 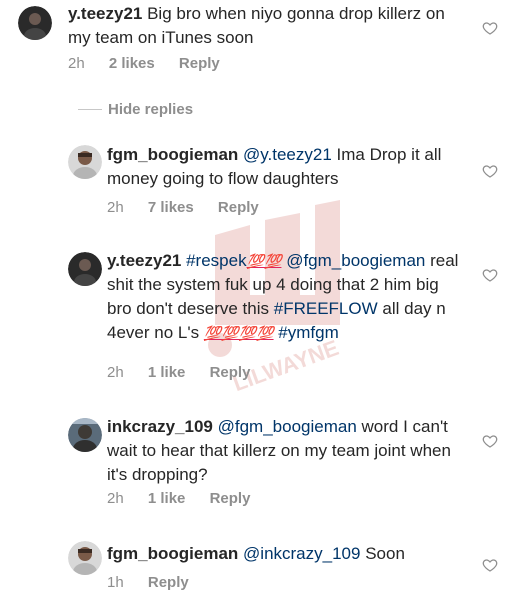 I want to click on mention-link: @y.teezy21, so click(x=287, y=154).